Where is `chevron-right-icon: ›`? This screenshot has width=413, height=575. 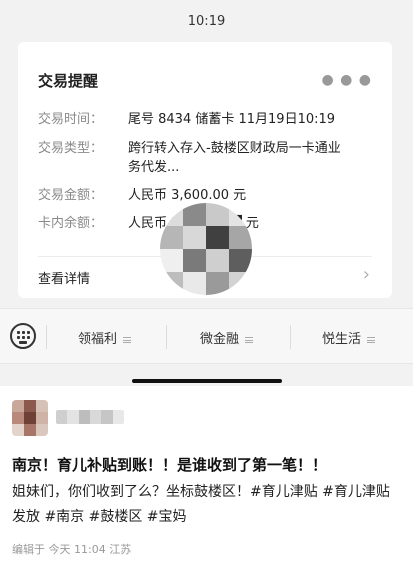 chevron-right-icon: › is located at coordinates (366, 274).